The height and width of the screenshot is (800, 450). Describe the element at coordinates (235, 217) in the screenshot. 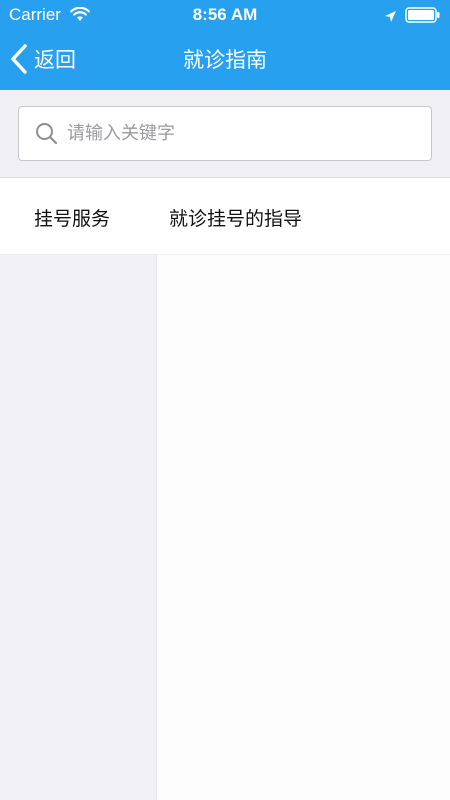

I see `tab-registration-guidance: 就诊挂号的指导` at that location.